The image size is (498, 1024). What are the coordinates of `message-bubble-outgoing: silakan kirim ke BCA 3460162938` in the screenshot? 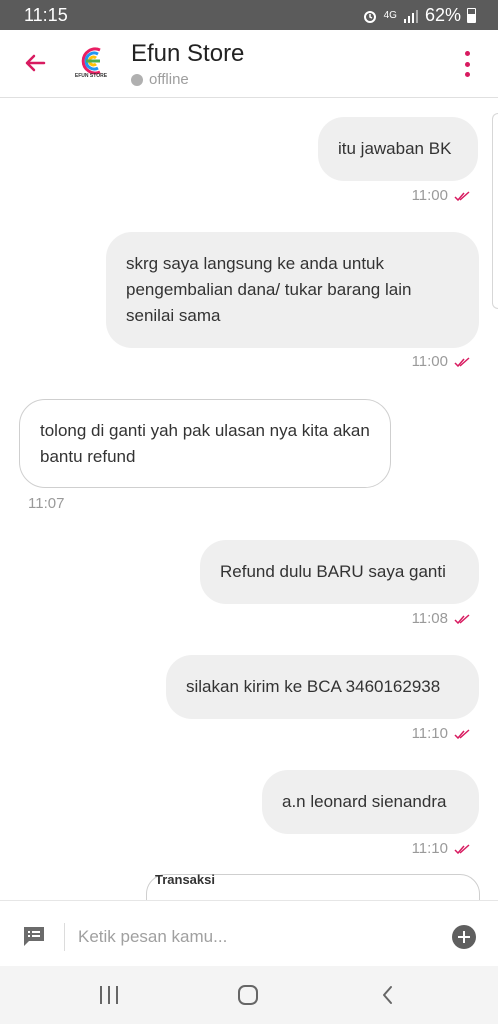 It's located at (322, 687).